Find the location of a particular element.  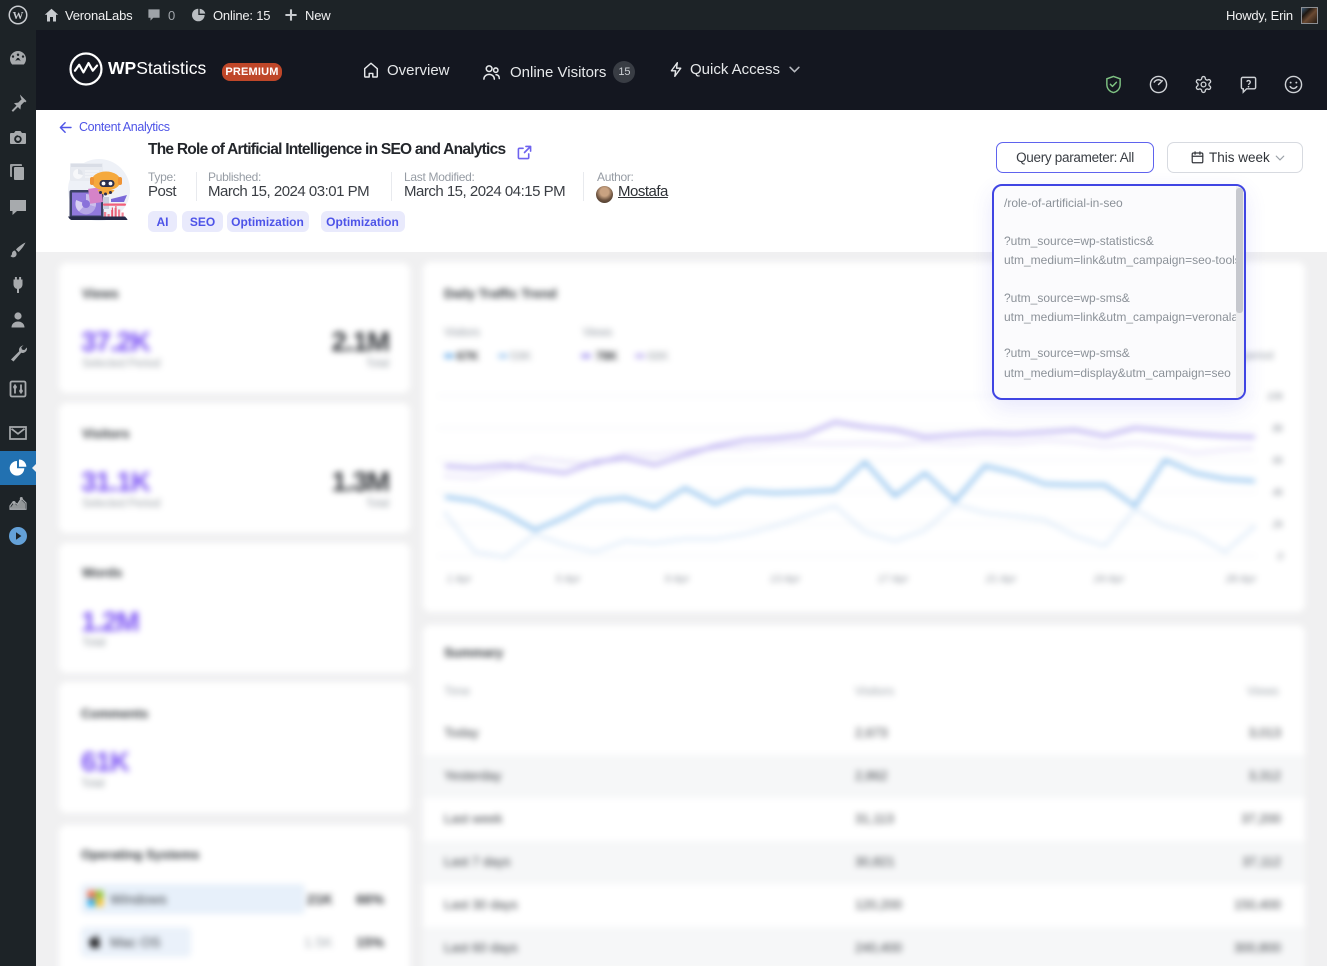

svg-text: 2k is located at coordinates (1277, 525).